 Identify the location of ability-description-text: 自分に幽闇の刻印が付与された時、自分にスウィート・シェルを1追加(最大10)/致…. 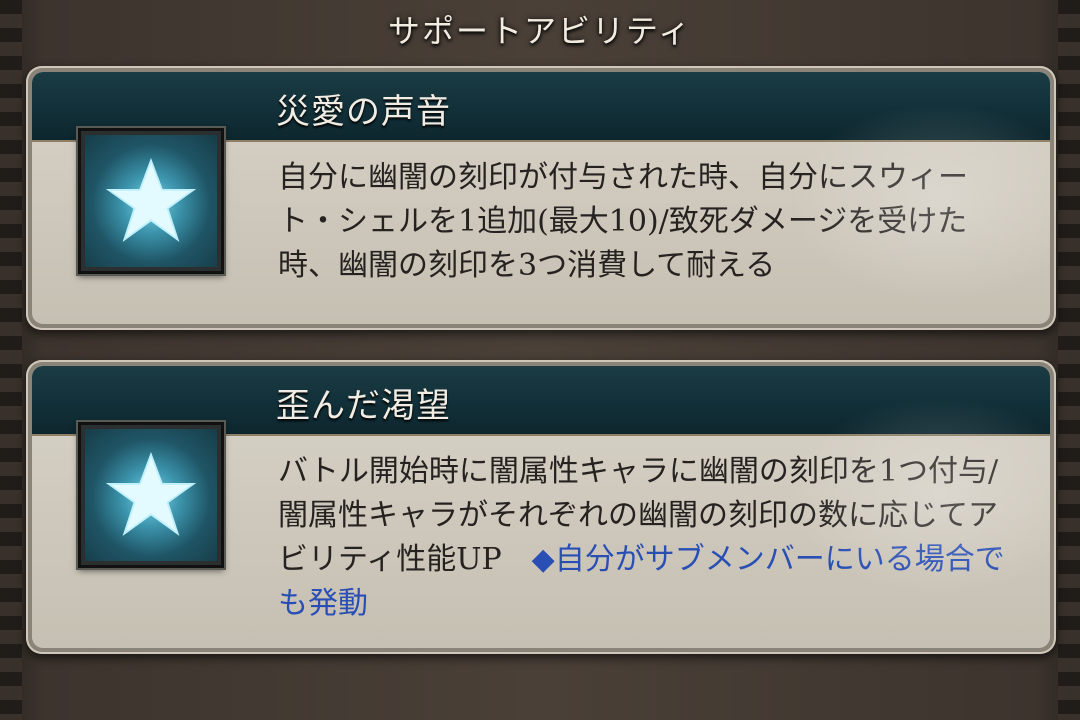
(623, 221).